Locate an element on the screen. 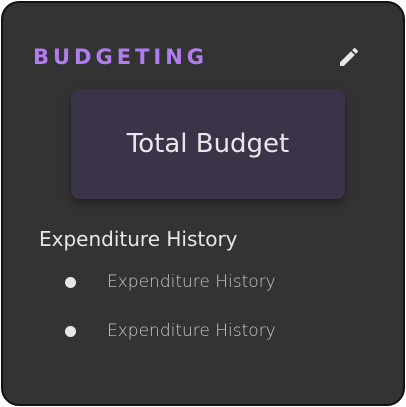 This screenshot has width=406, height=407. total-budget-label: Total Budget is located at coordinates (208, 144).